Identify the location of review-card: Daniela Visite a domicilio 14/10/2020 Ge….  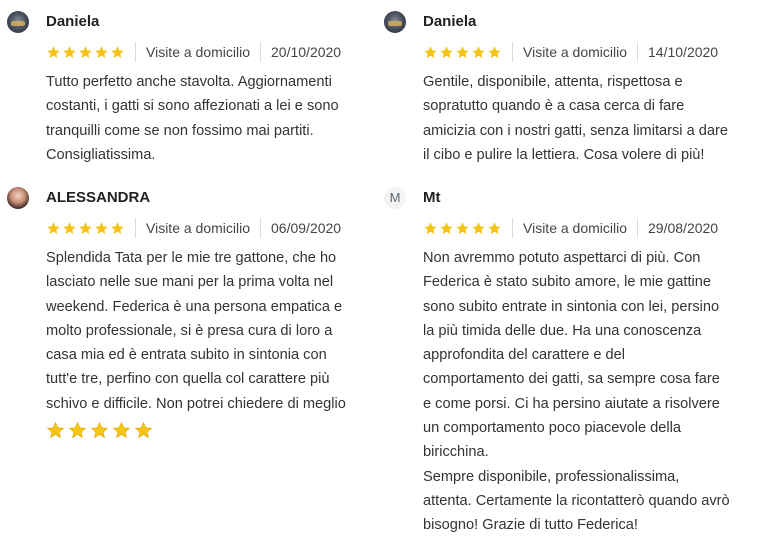
(573, 89).